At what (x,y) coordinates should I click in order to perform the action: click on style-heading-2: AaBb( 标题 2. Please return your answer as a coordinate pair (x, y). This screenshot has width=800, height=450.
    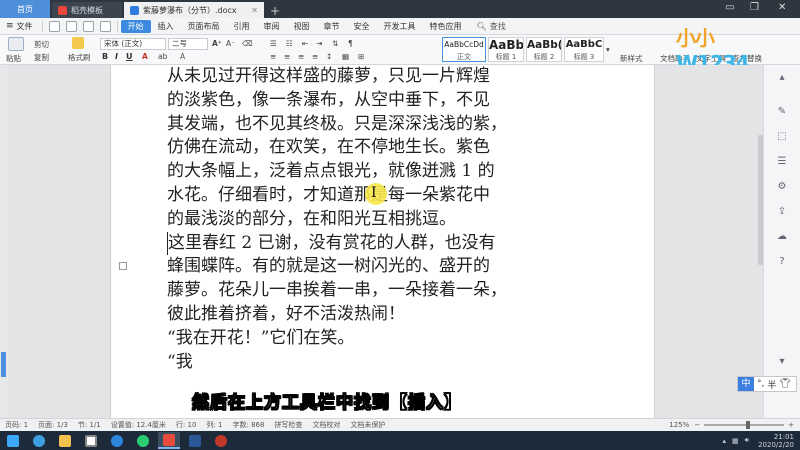
    Looking at the image, I should click on (544, 49).